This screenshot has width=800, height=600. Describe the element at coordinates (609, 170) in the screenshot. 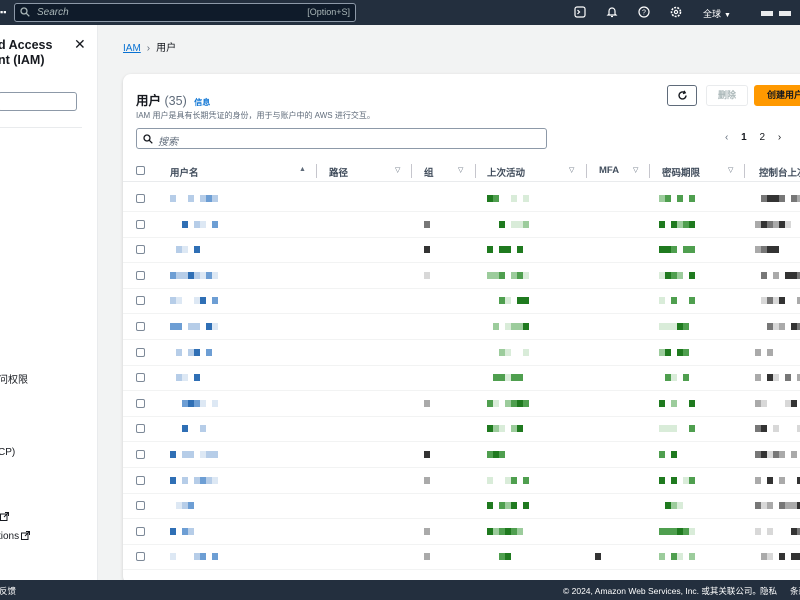

I see `column-header-mfa: MFA` at that location.